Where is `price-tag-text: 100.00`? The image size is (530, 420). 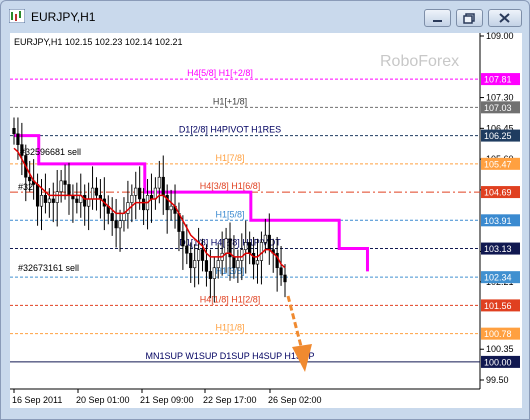
price-tag-text: 100.00 is located at coordinates (498, 362).